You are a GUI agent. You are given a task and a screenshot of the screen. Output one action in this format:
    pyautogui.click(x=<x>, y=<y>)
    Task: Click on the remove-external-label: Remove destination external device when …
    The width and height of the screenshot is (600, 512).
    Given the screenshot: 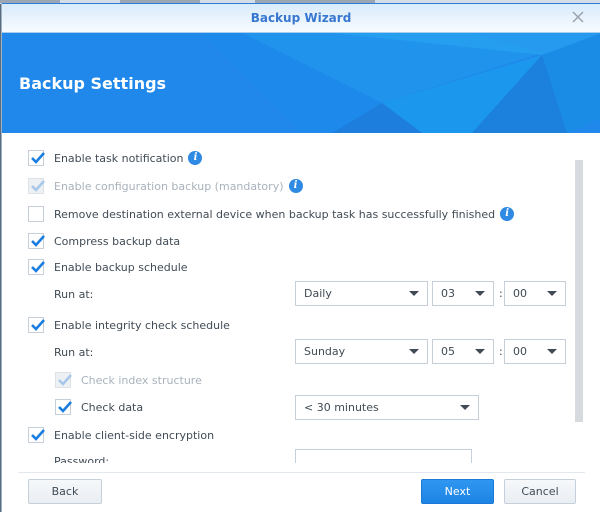 What is the action you would take?
    pyautogui.click(x=275, y=214)
    